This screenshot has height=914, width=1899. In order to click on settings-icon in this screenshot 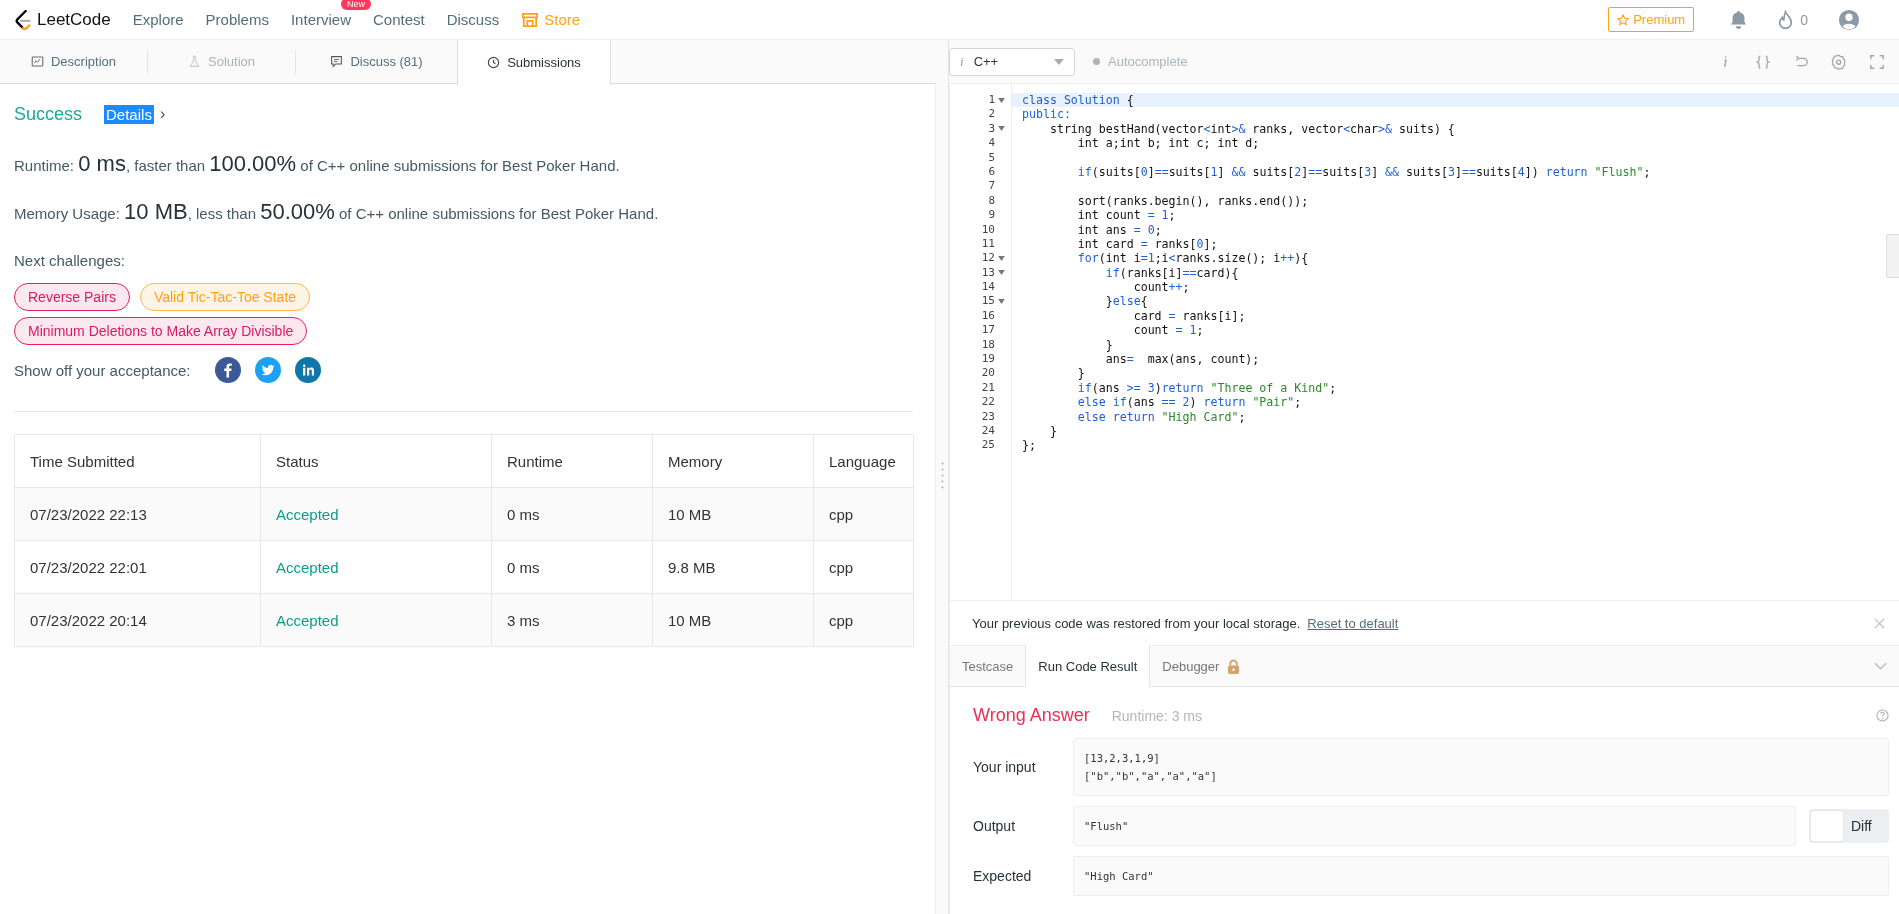, I will do `click(1839, 61)`.